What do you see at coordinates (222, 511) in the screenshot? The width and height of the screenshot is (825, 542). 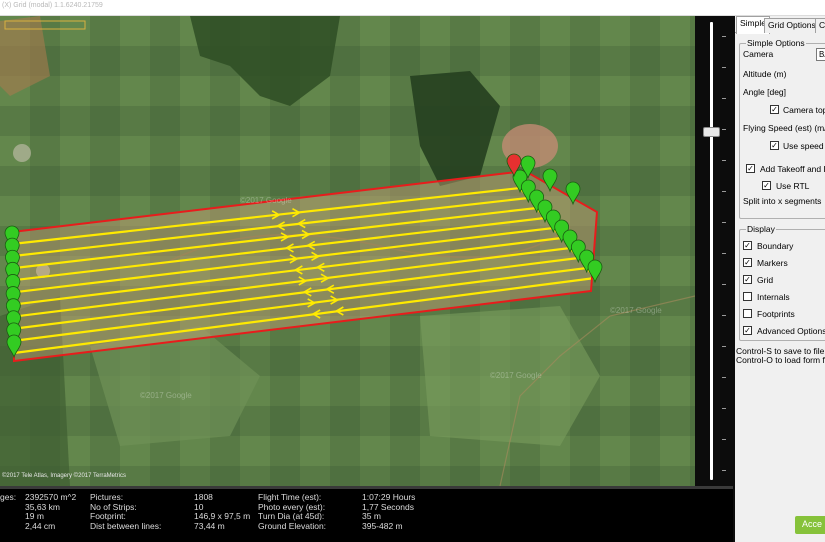 I see `stats-col2-values: 1808 10 146,9 x 97,5 m 73,44 m` at bounding box center [222, 511].